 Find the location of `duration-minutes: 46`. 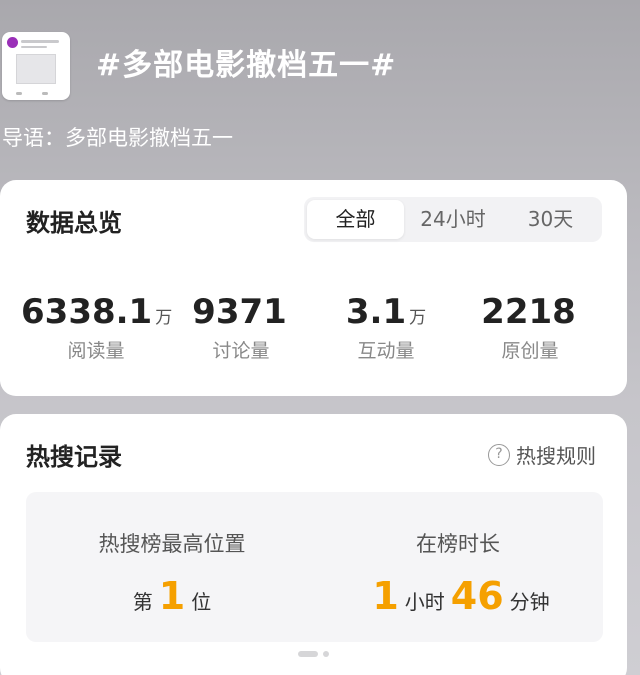

duration-minutes: 46 is located at coordinates (477, 596).